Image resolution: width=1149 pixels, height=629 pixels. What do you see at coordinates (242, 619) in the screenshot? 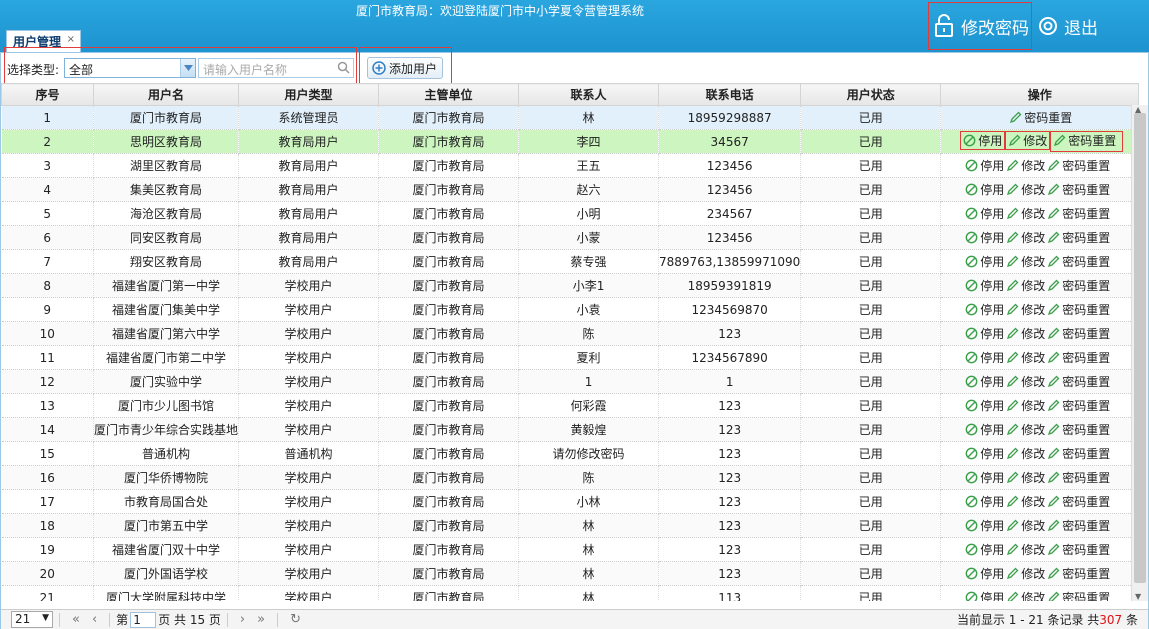
I see `next-page-icon: ›` at bounding box center [242, 619].